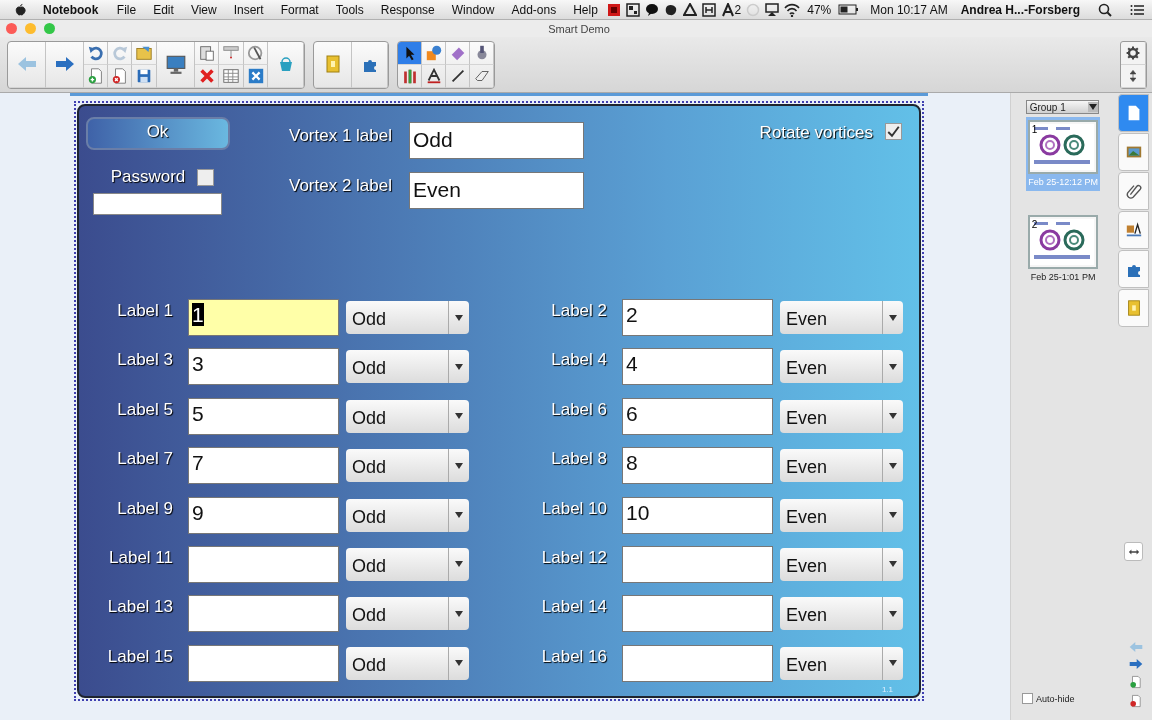 The height and width of the screenshot is (720, 1152). Describe the element at coordinates (350, 9) in the screenshot. I see `menu-item: Tools` at that location.